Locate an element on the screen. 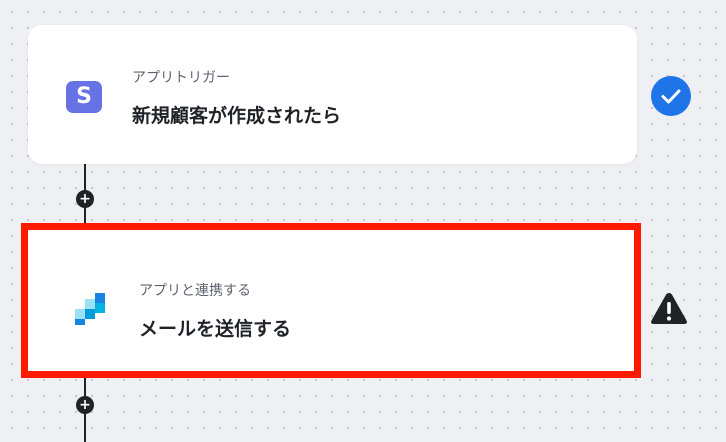  check-icon is located at coordinates (671, 96).